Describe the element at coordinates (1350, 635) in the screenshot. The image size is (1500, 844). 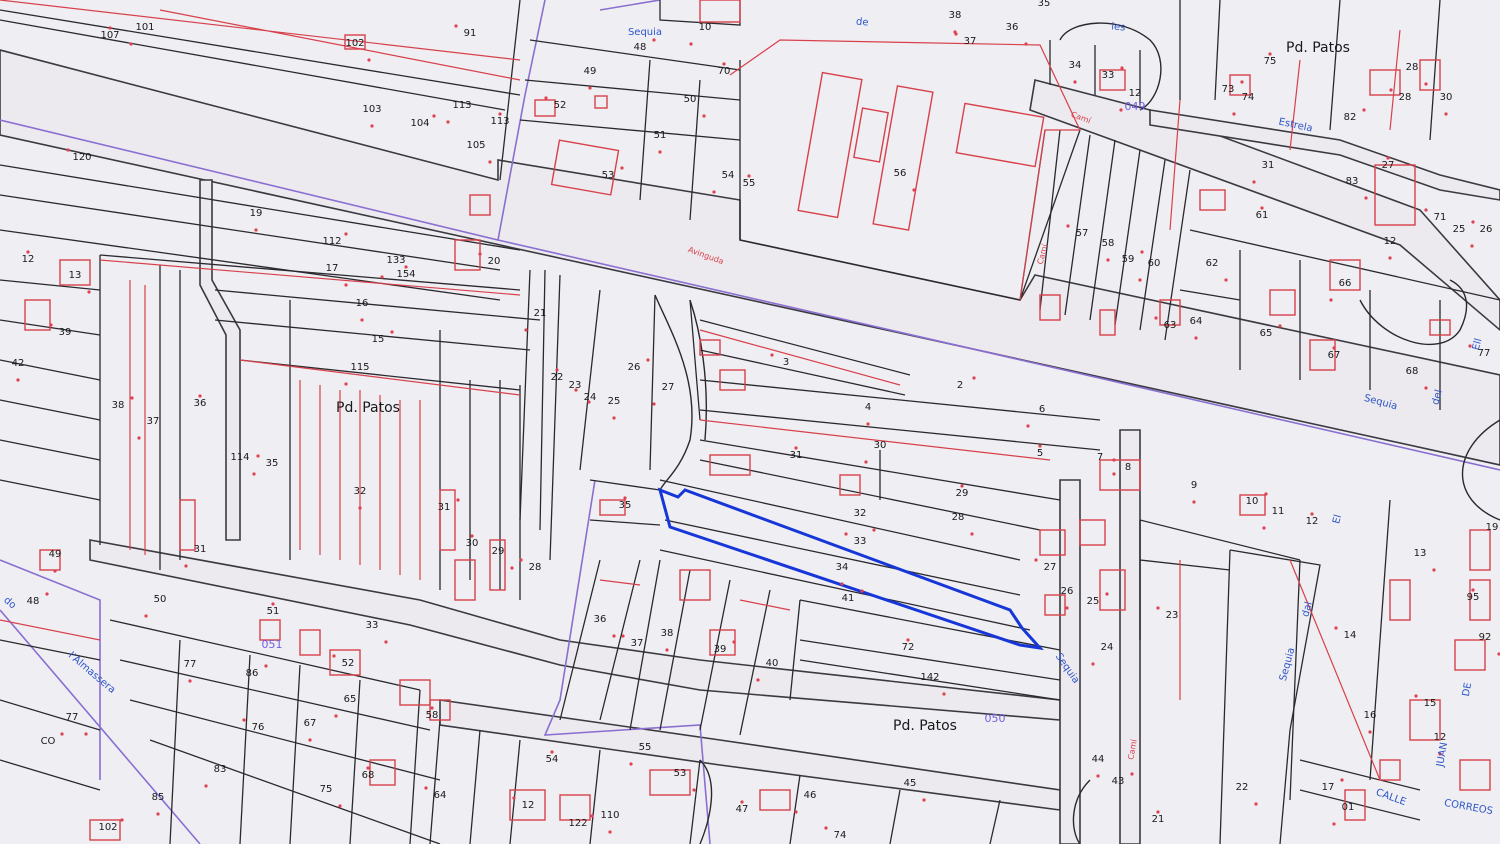
I see `parcel-number: 14` at that location.